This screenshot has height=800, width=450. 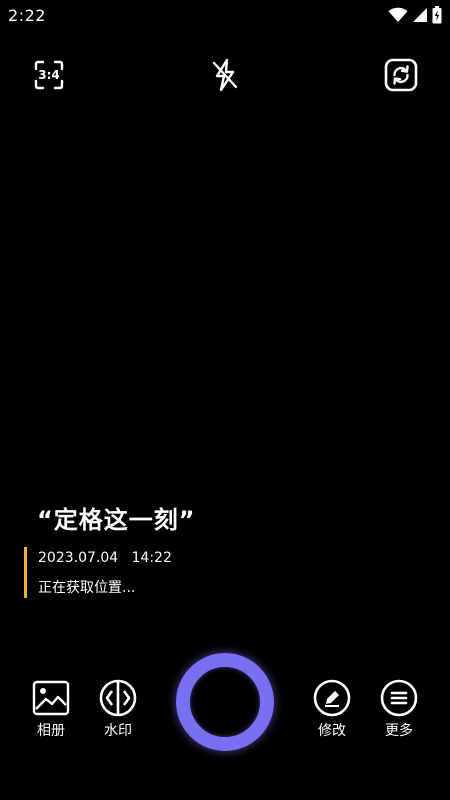 I want to click on flash-off-icon, so click(x=225, y=75).